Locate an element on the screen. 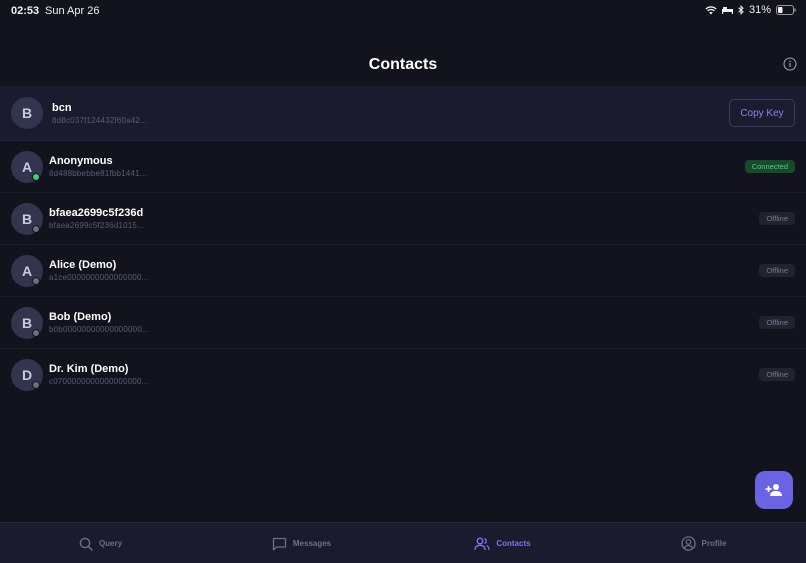 The height and width of the screenshot is (563, 806). add-contact-button is located at coordinates (774, 490).